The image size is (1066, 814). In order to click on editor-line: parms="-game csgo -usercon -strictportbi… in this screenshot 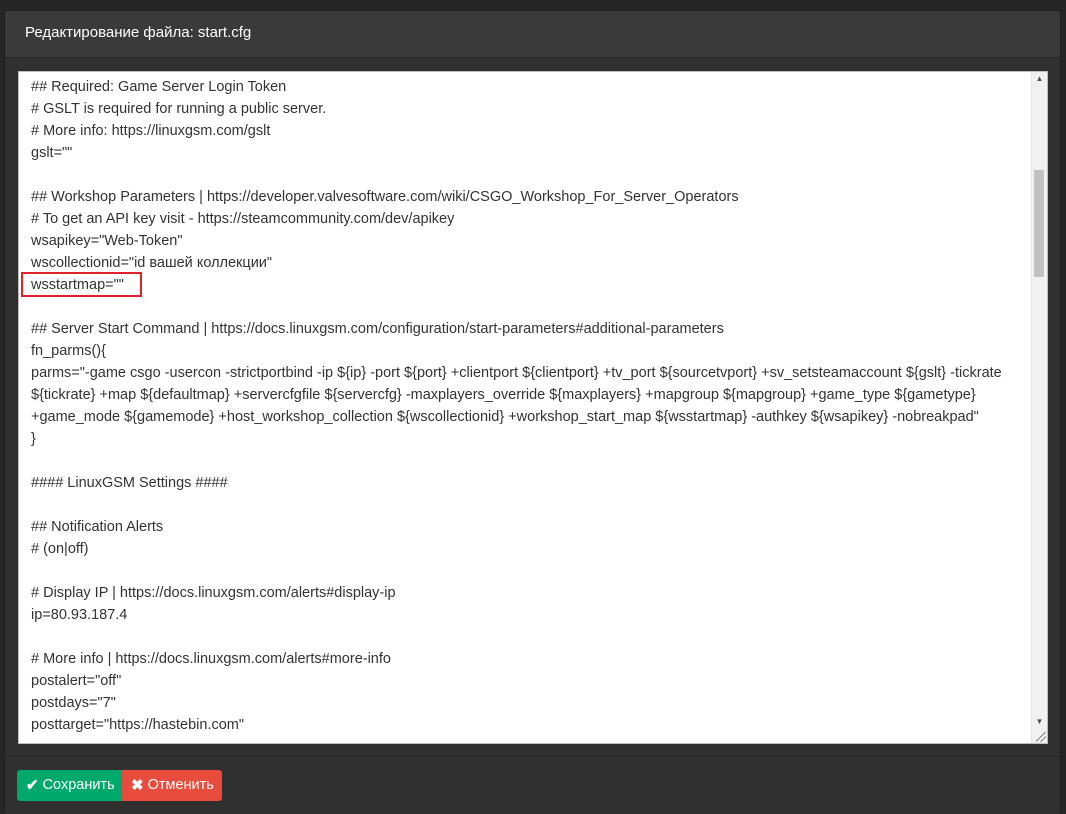, I will do `click(518, 395)`.